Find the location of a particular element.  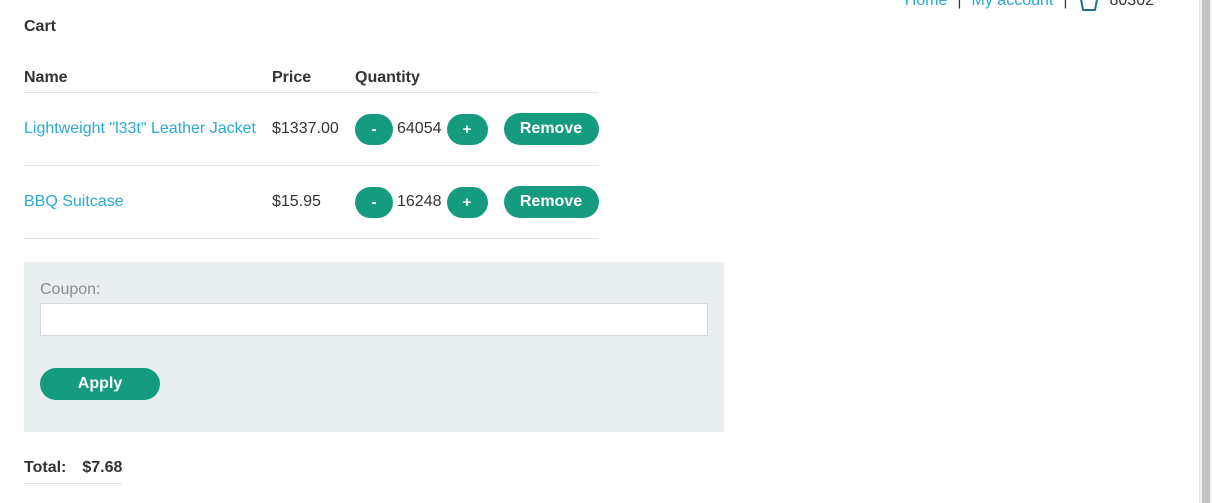

item-name-cell: BBQ Suitcase is located at coordinates (148, 202).